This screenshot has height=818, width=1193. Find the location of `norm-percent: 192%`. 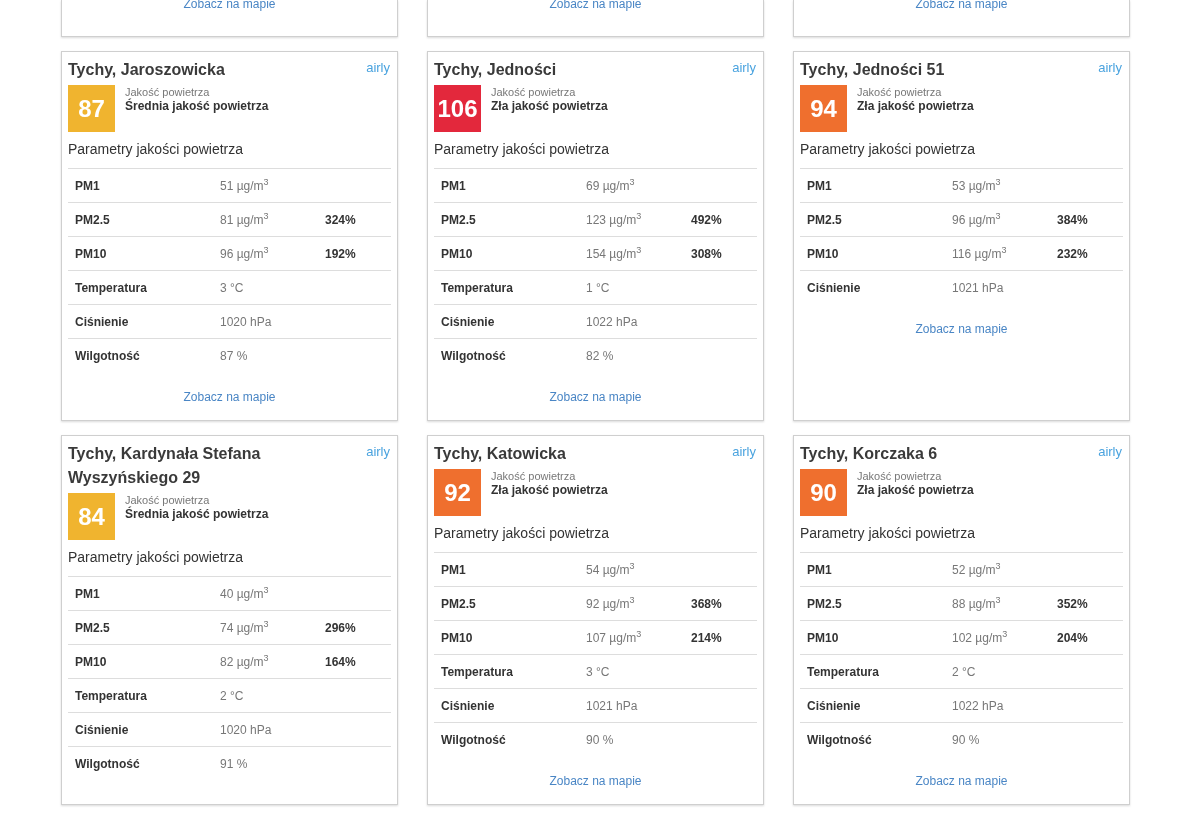

norm-percent: 192% is located at coordinates (340, 254).